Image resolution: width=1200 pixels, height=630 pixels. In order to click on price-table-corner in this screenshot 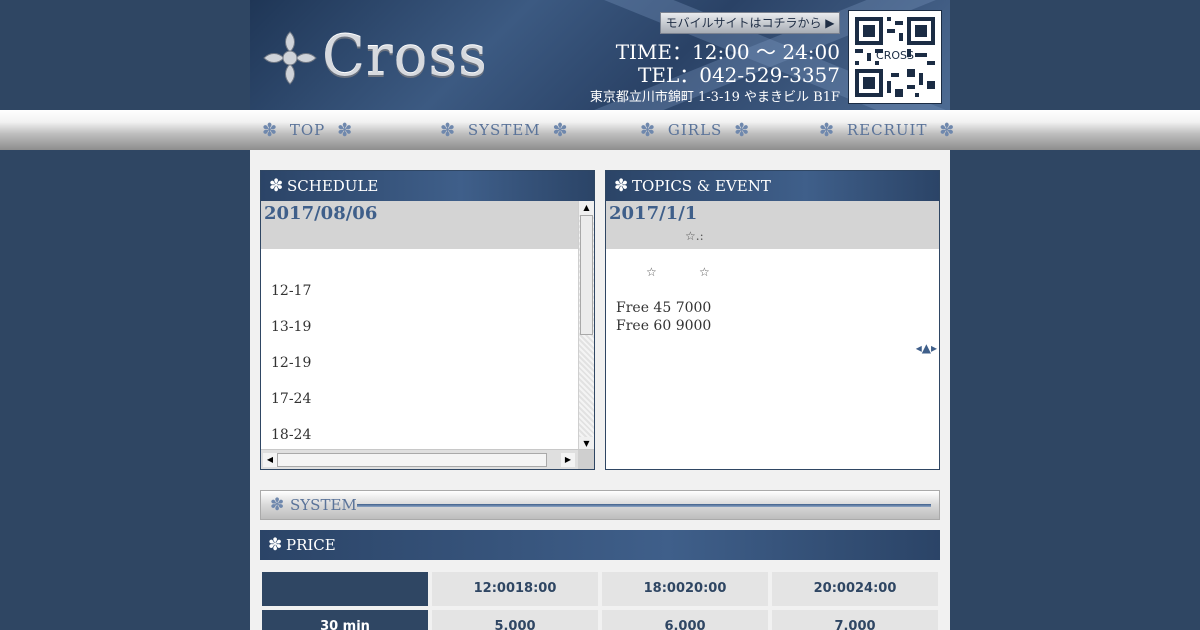, I will do `click(345, 589)`.